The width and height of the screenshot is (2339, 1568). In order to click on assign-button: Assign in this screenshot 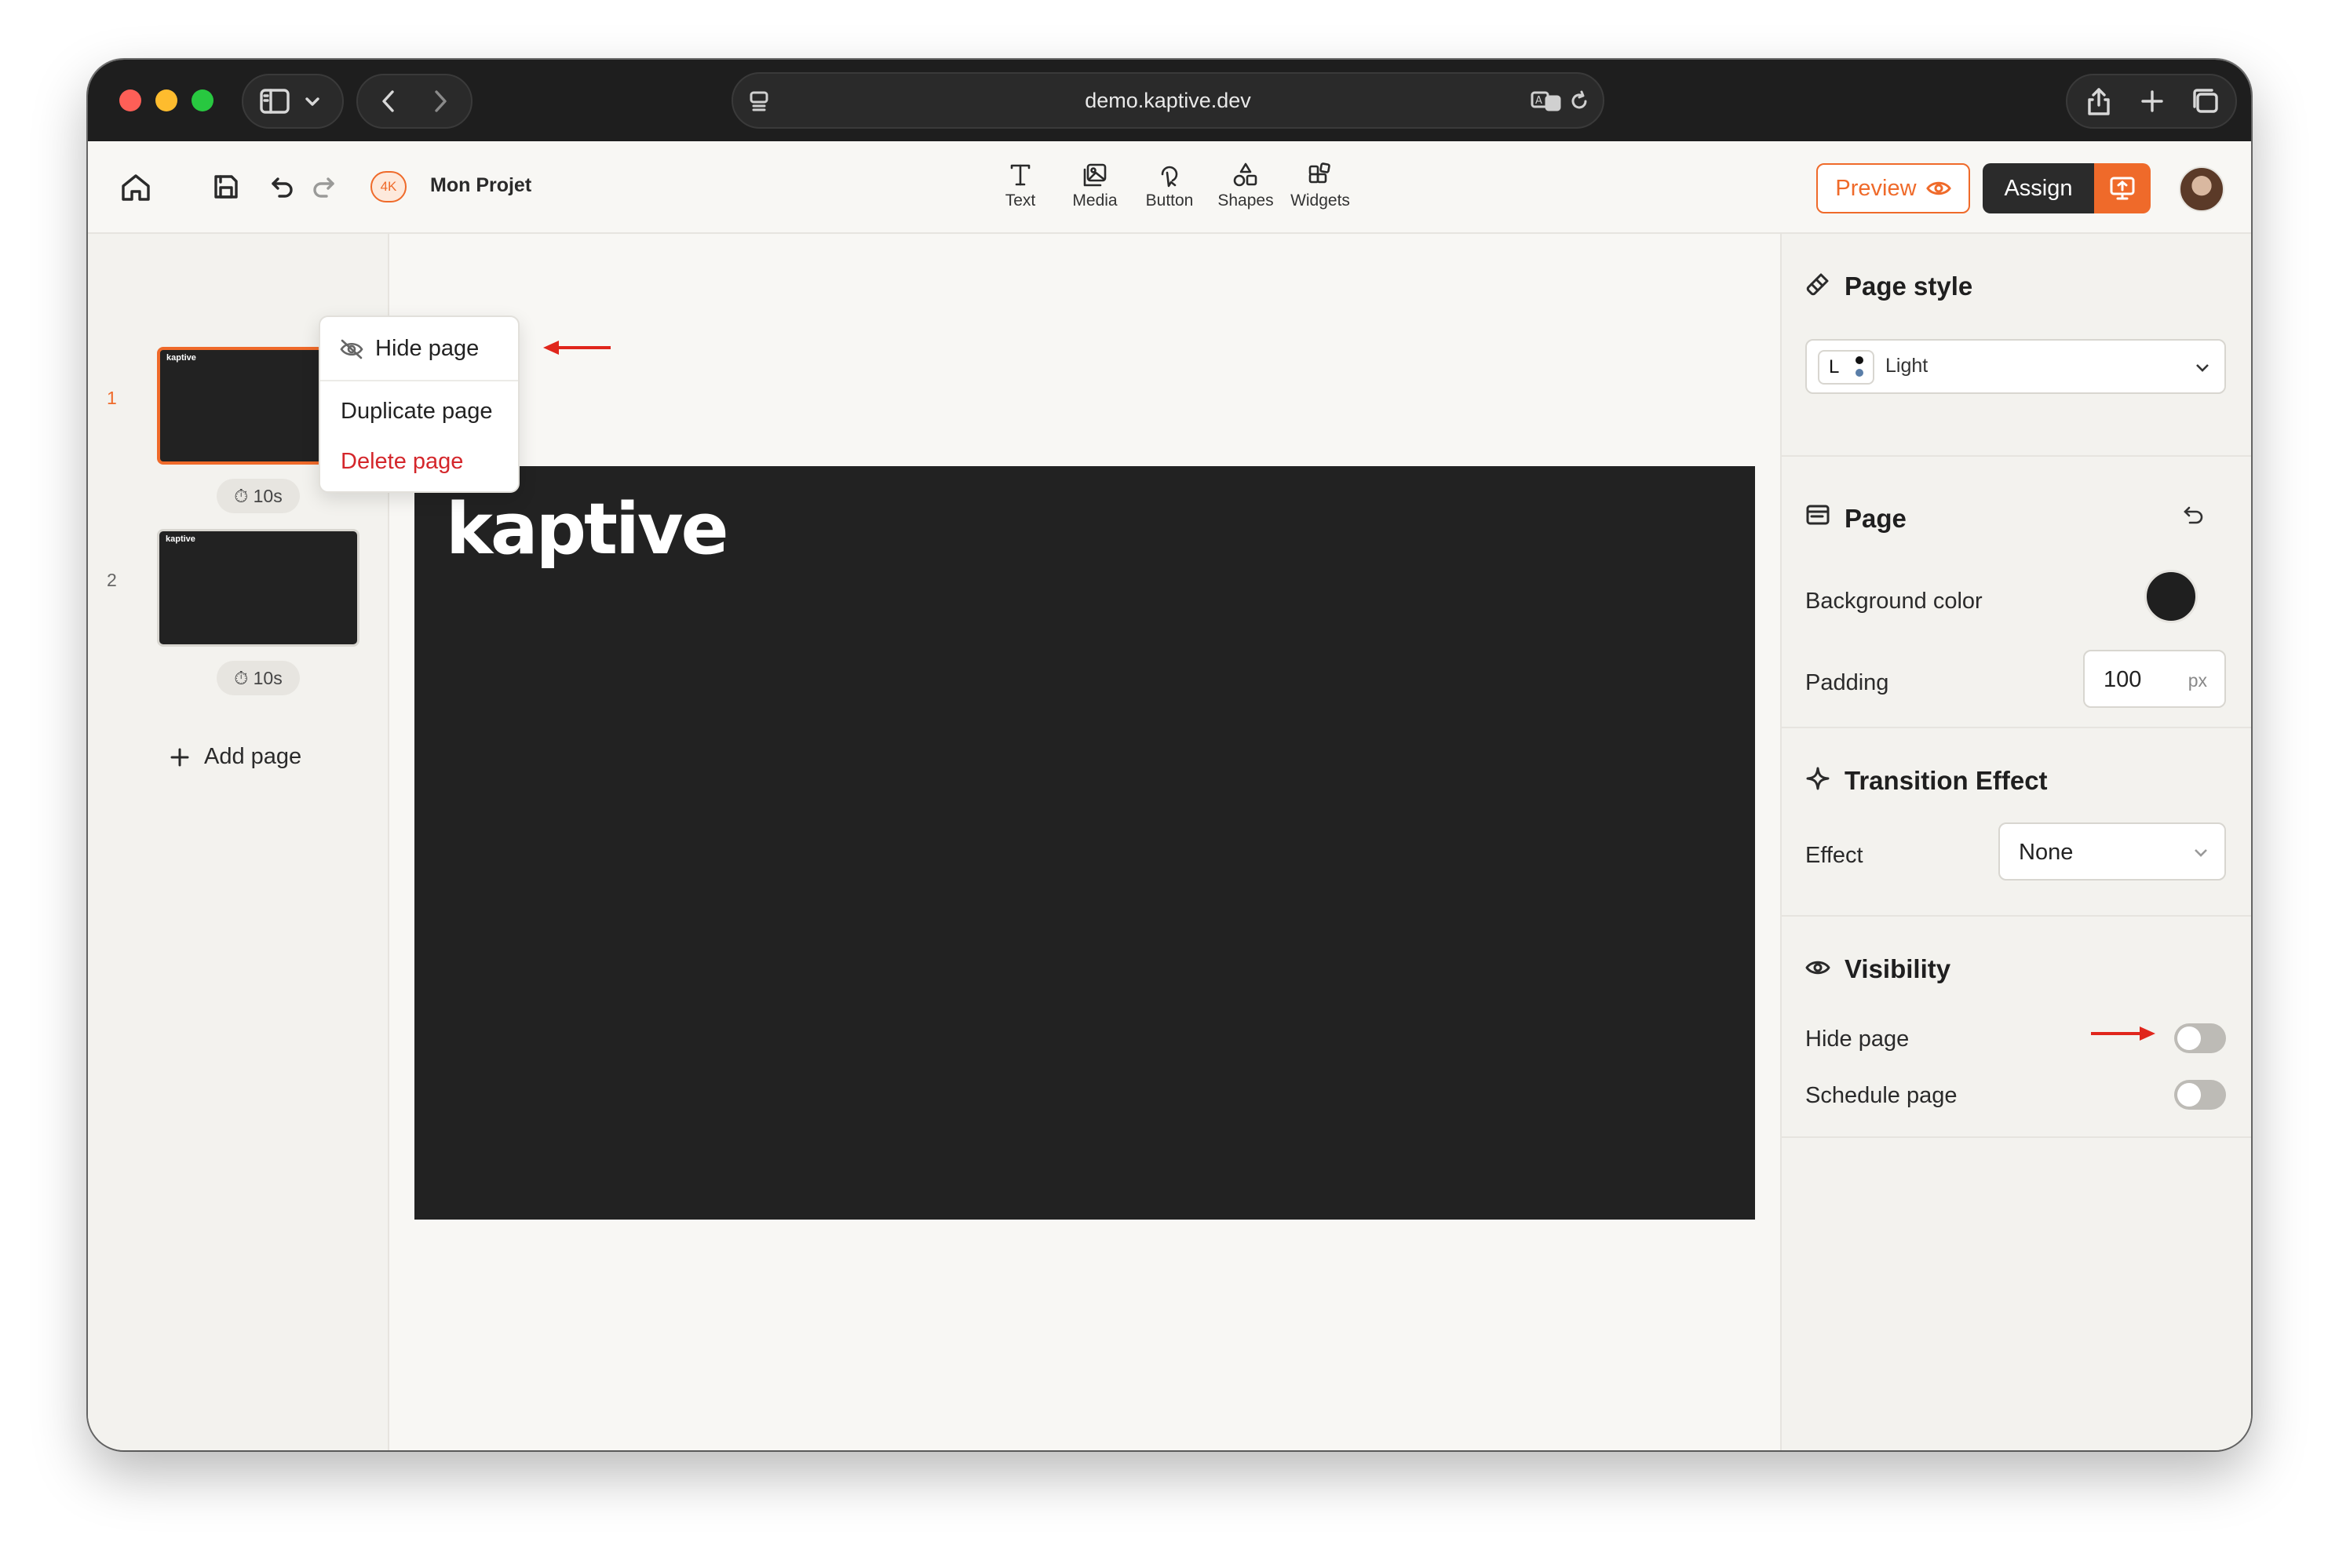, I will do `click(2038, 188)`.